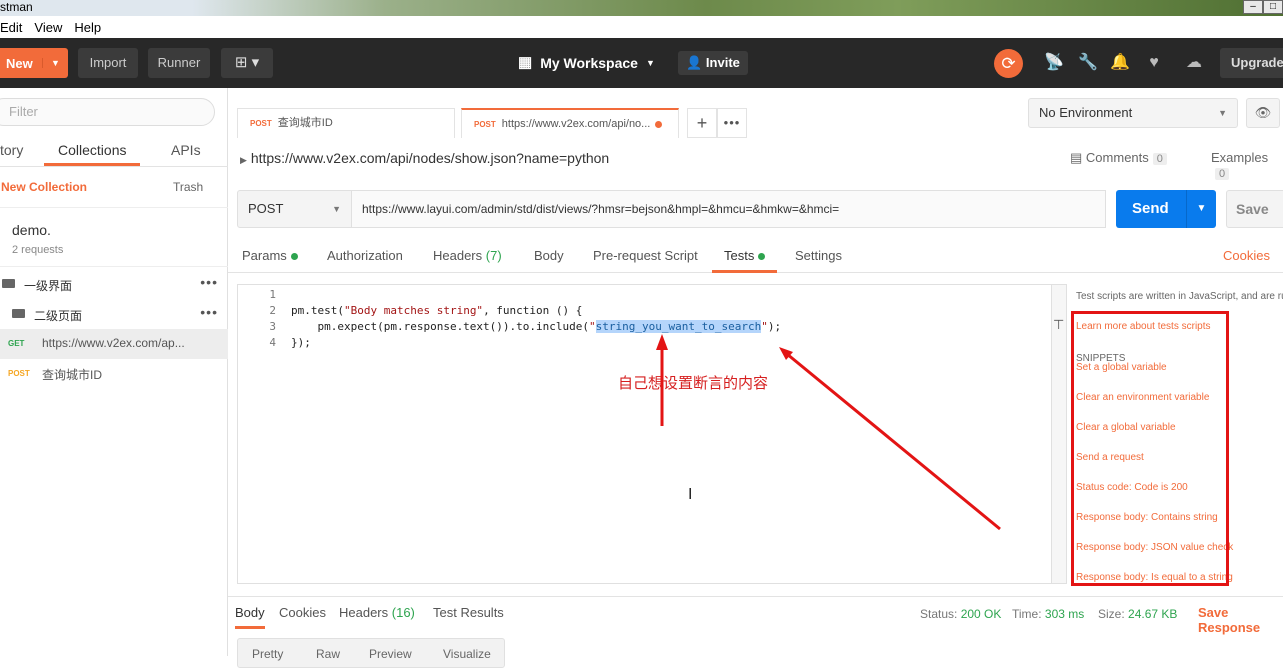 Image resolution: width=1283 pixels, height=668 pixels. I want to click on resp-tab-cookies: Cookies, so click(302, 612).